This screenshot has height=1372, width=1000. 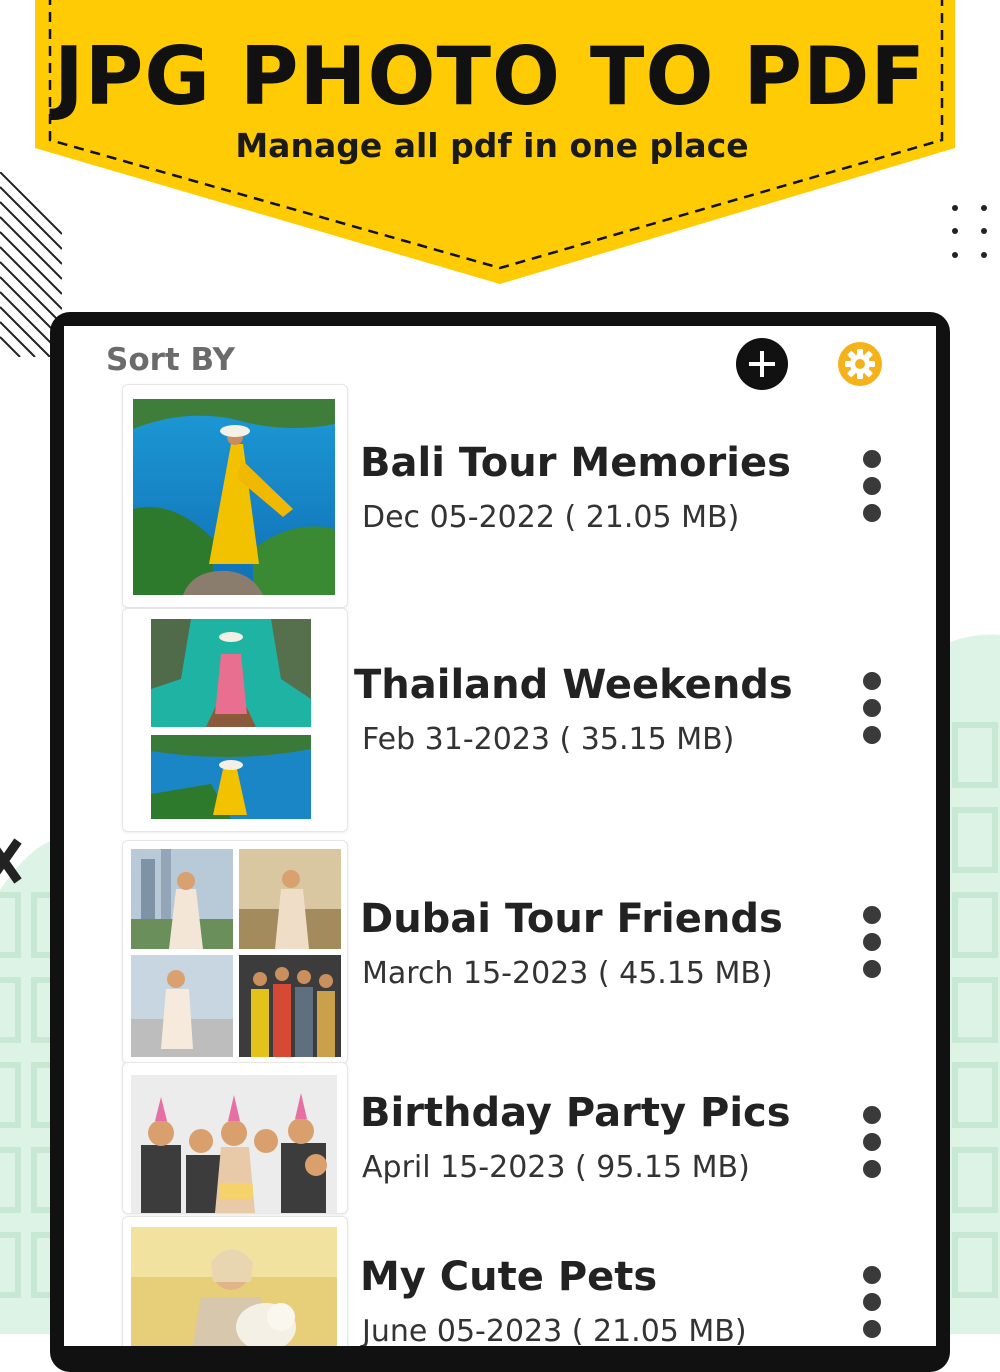 What do you see at coordinates (762, 364) in the screenshot?
I see `add-pdf-button` at bounding box center [762, 364].